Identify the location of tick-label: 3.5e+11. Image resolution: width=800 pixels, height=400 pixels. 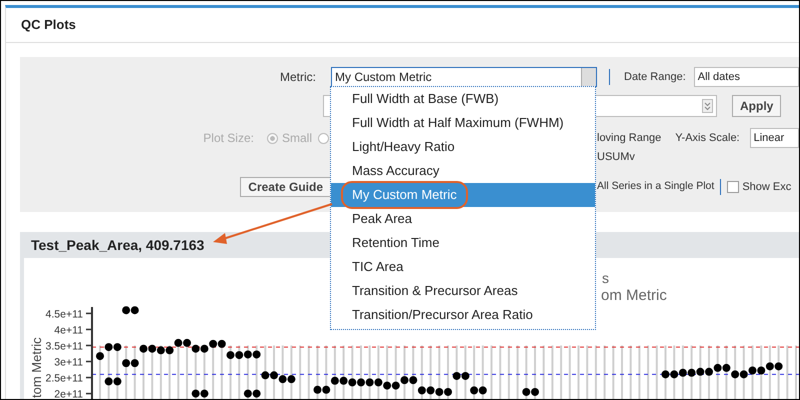
(64, 346).